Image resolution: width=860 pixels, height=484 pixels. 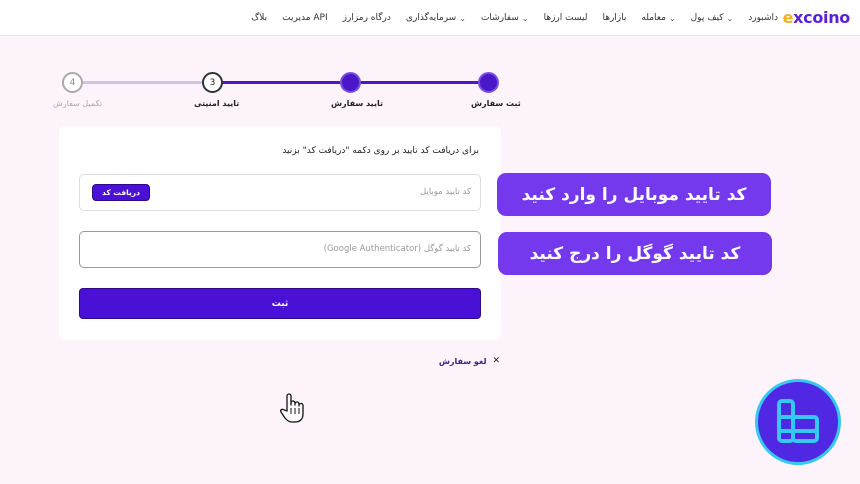 What do you see at coordinates (280, 192) in the screenshot?
I see `mobile-code-field: کد تایید موبایل دریافت کد` at bounding box center [280, 192].